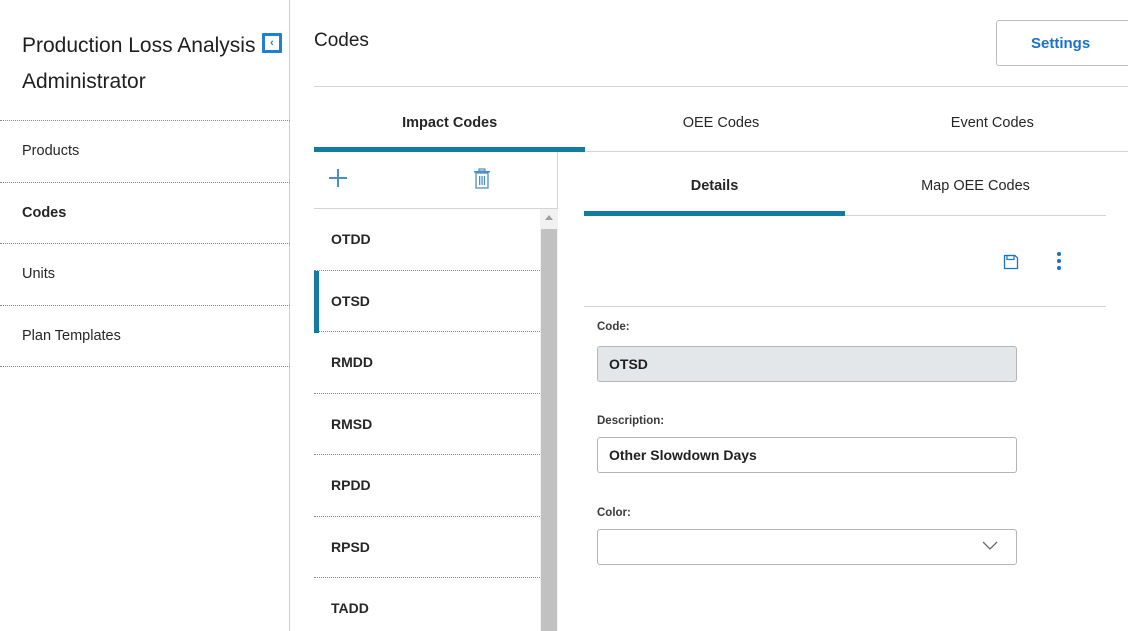 The image size is (1128, 631). I want to click on list-item: RMDD, so click(427, 363).